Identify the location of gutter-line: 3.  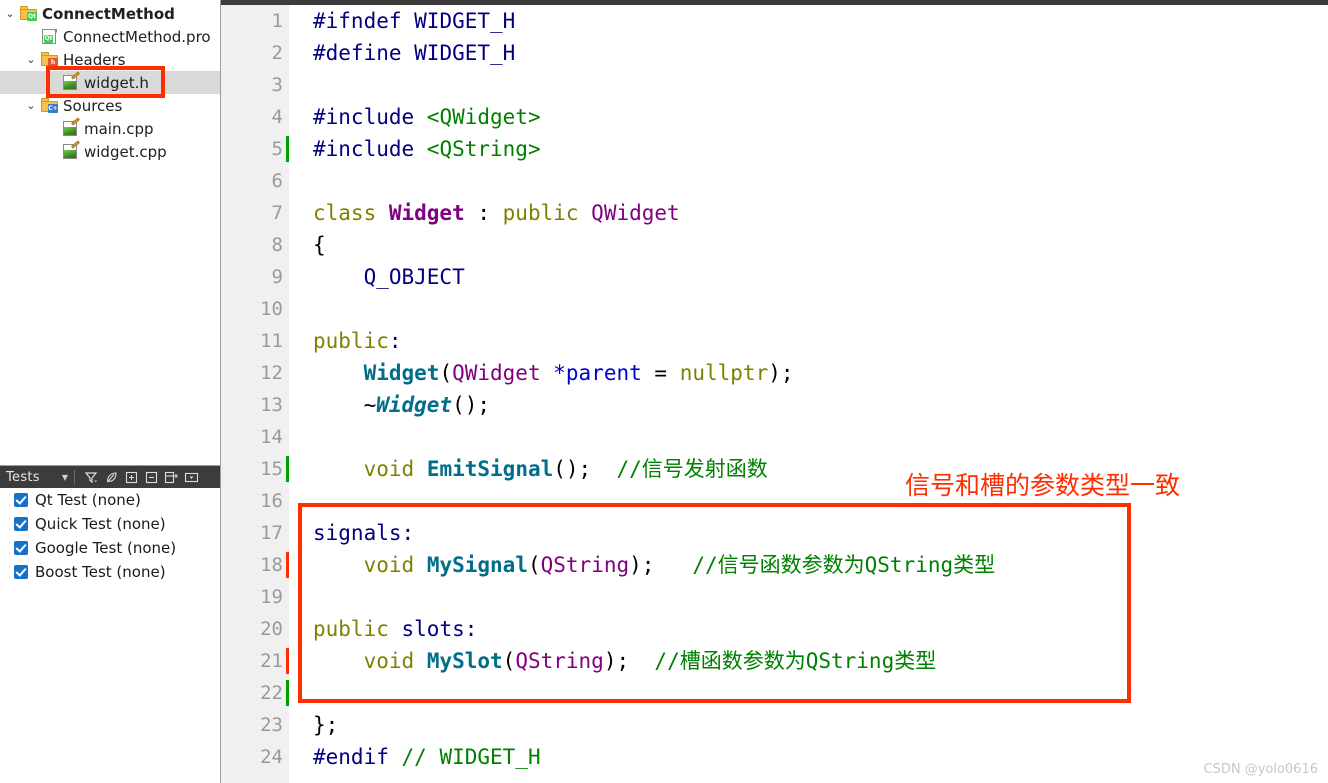
(255, 85).